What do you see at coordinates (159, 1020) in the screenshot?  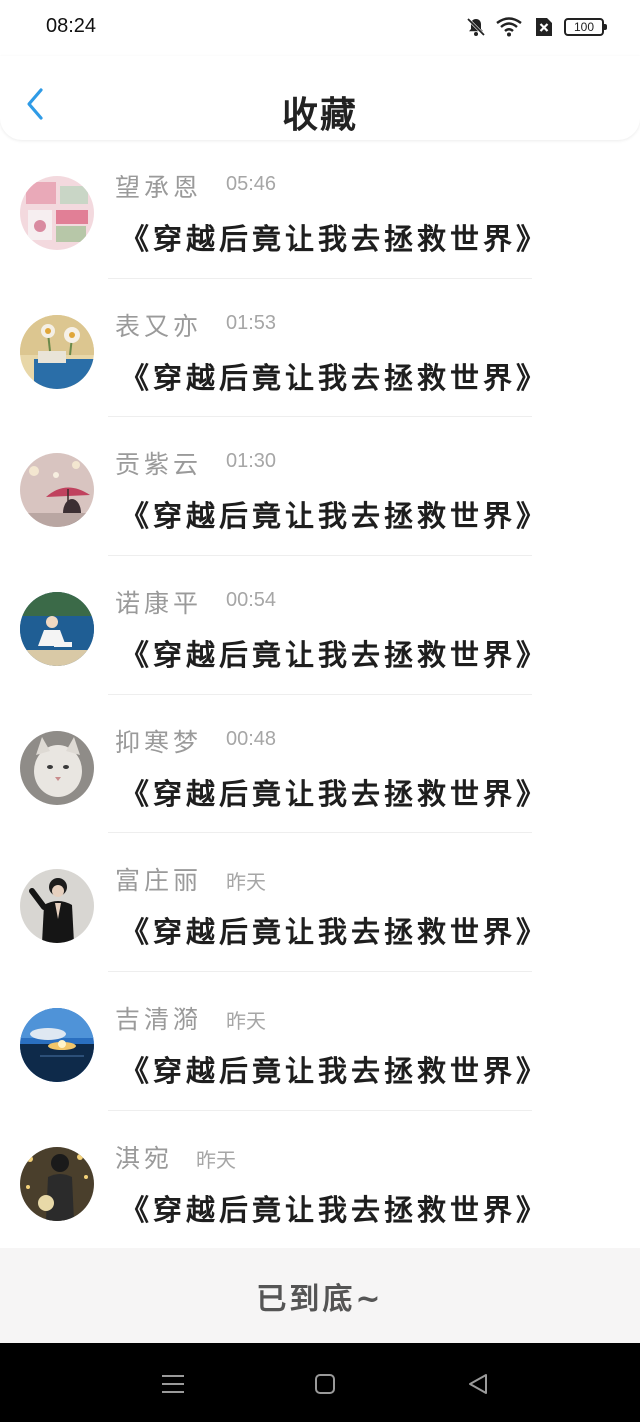 I see `contact-name: 吉清漪` at bounding box center [159, 1020].